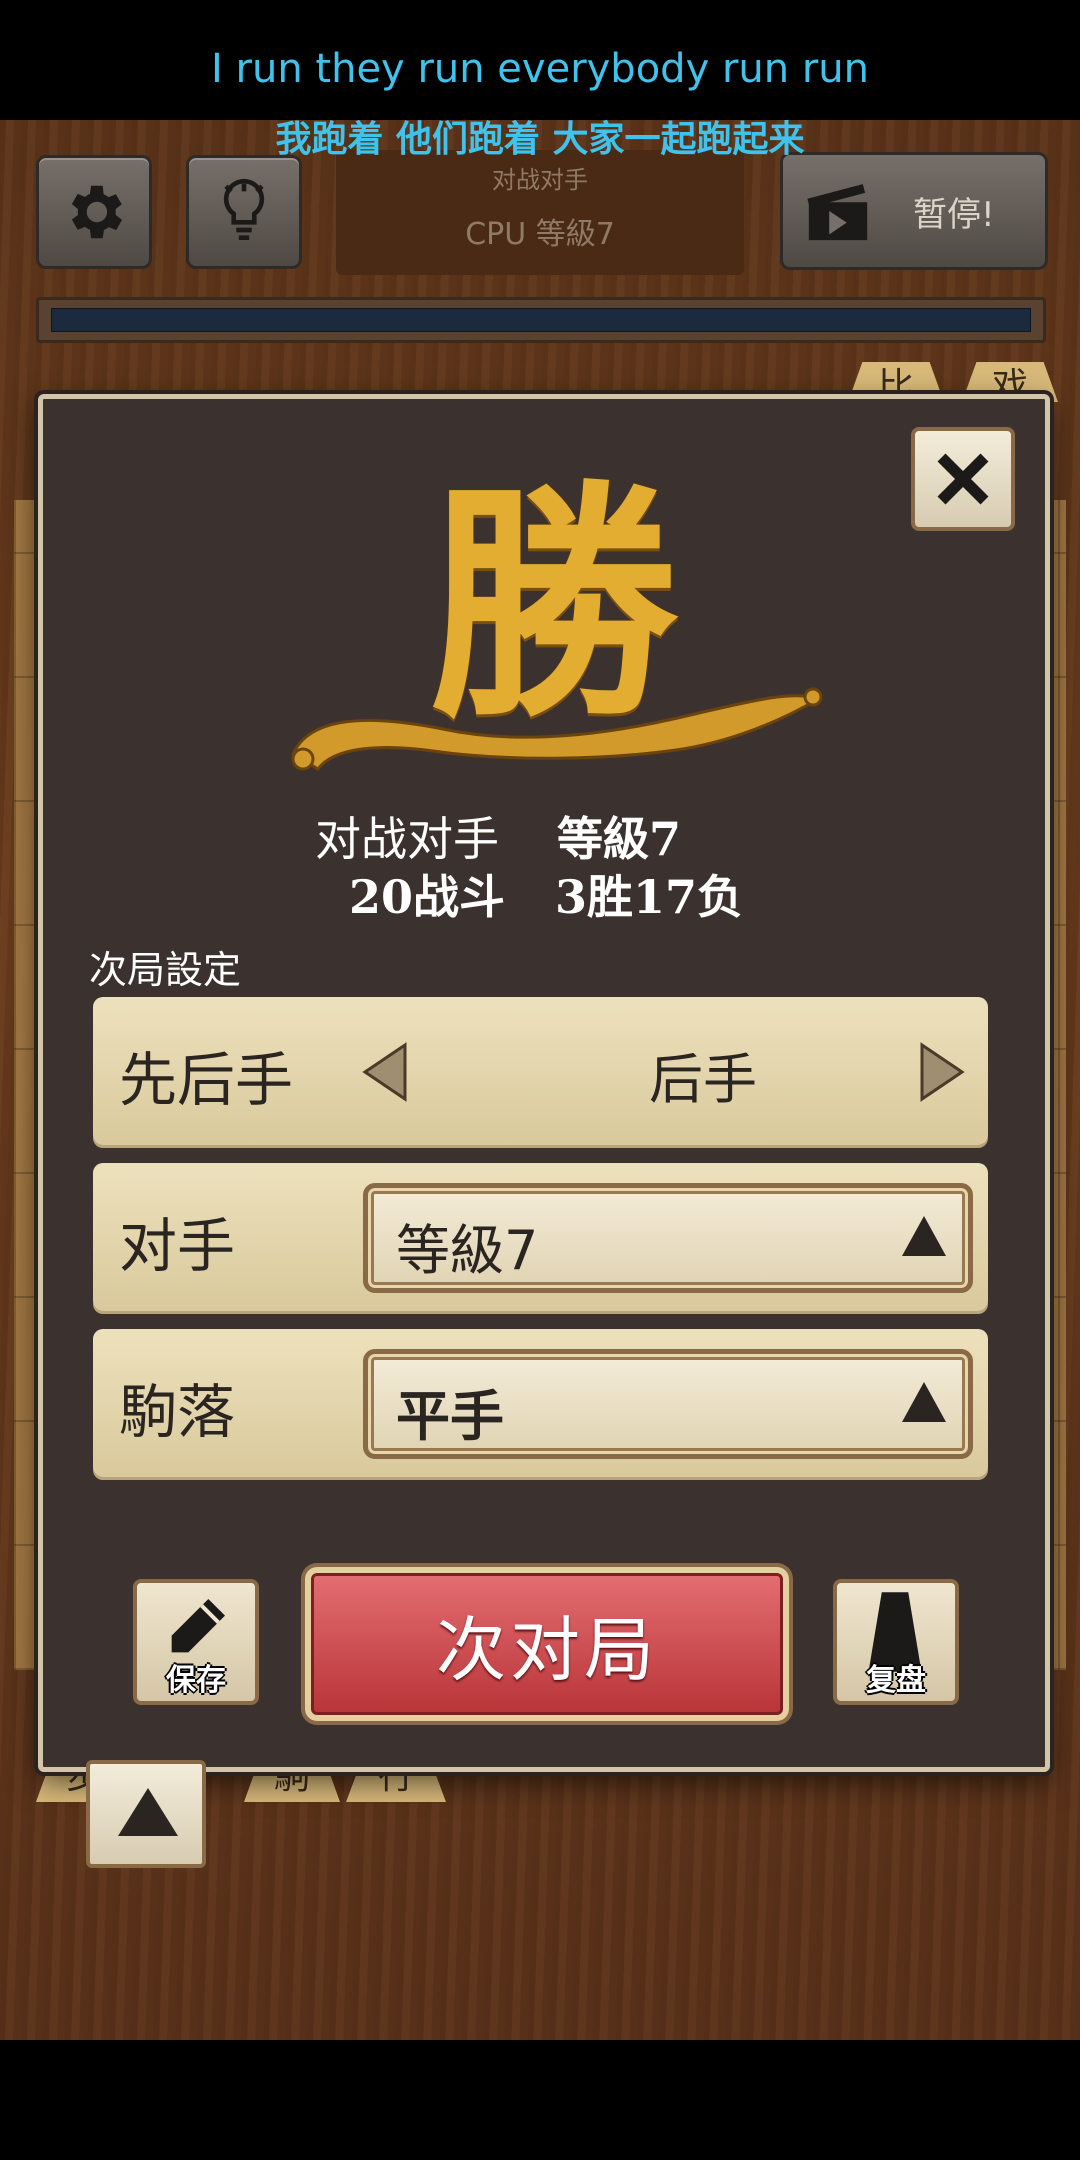 The image size is (1080, 2160). I want to click on subtitle-line-2: 我跑着 他们跑着 大家一起跑起来, so click(540, 139).